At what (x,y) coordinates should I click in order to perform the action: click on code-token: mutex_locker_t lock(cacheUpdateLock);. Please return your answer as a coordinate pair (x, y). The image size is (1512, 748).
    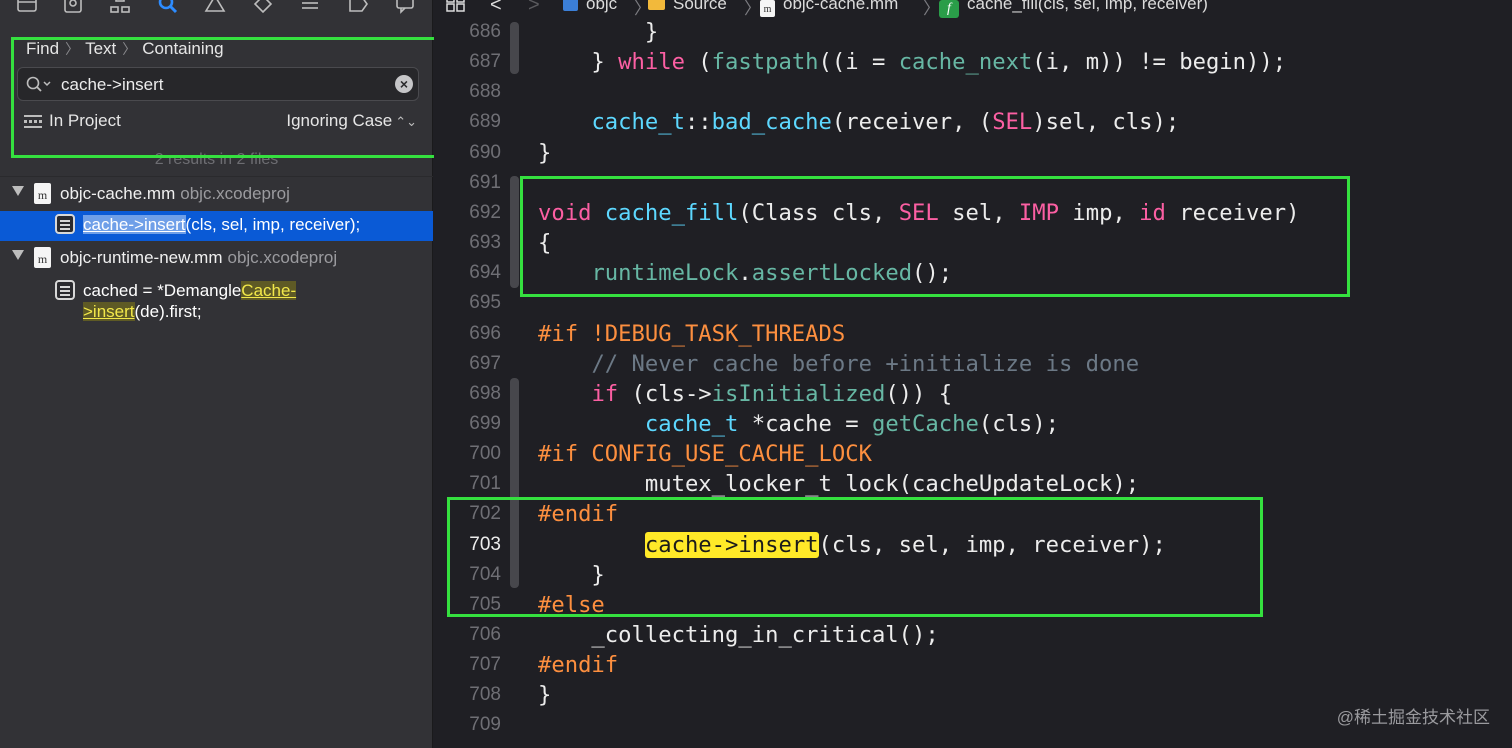
    Looking at the image, I should click on (839, 484).